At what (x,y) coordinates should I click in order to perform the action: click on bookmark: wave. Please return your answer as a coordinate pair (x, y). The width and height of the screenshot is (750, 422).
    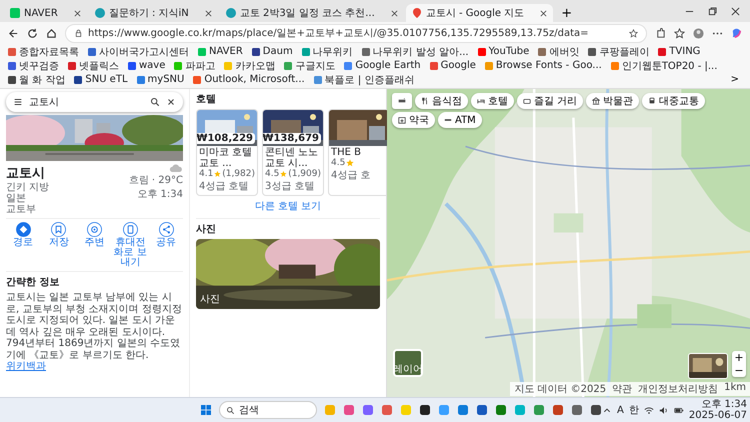
    Looking at the image, I should click on (147, 65).